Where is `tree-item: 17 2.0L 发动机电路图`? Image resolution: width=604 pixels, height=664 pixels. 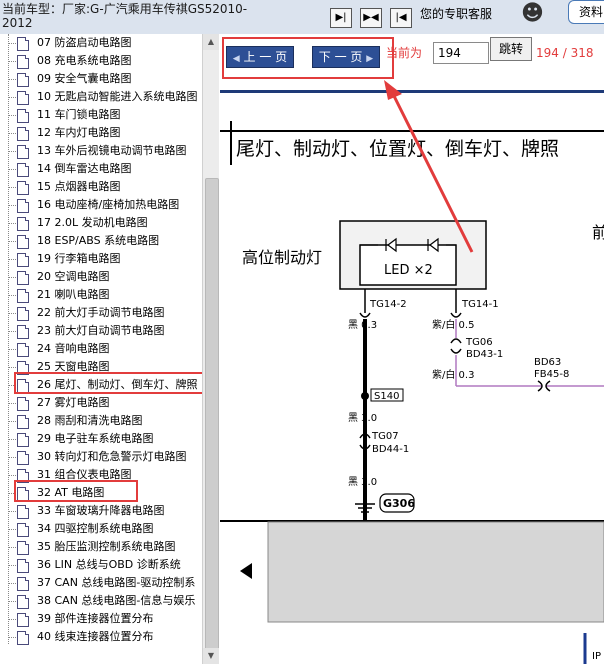
tree-item: 17 2.0L 发动机电路图 is located at coordinates (101, 223).